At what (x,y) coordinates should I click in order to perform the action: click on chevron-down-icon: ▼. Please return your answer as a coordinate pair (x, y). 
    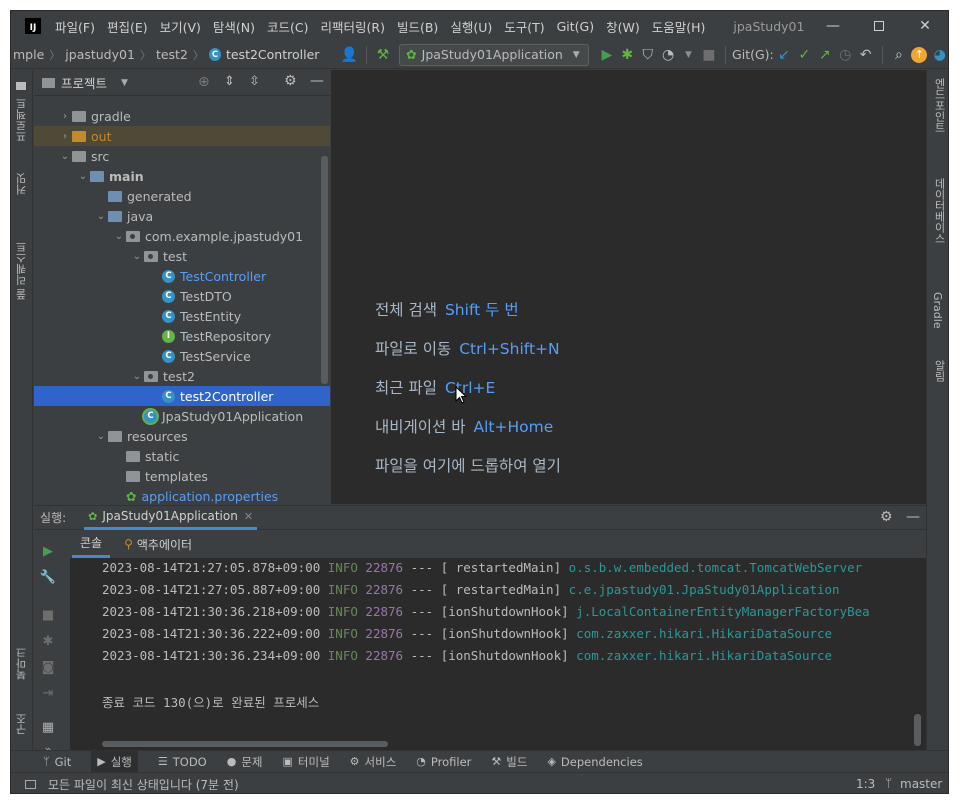
    Looking at the image, I should click on (124, 83).